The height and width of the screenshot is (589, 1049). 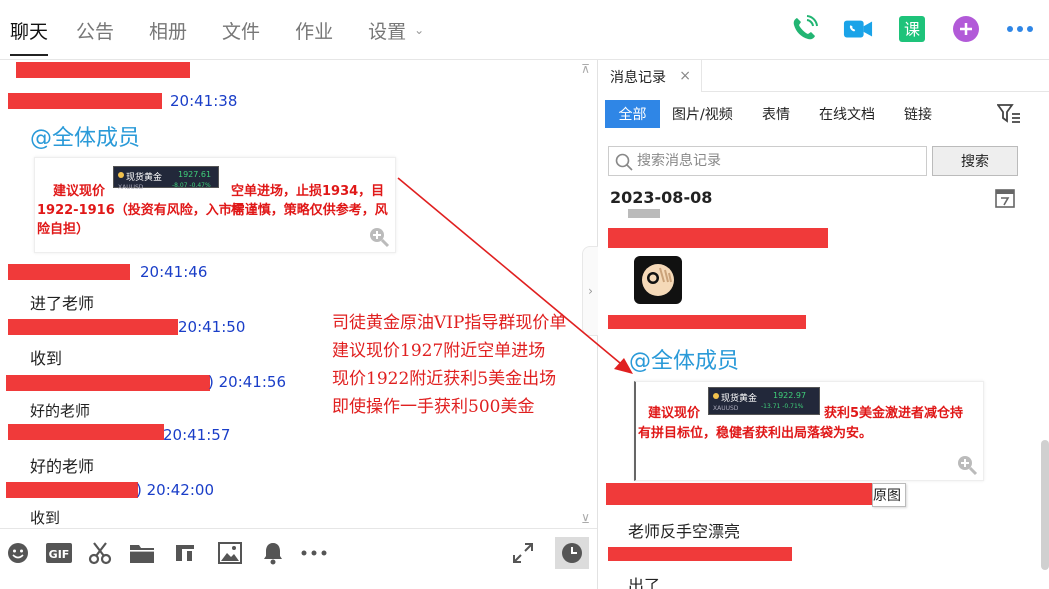 What do you see at coordinates (585, 519) in the screenshot?
I see `scroll-down-icon: ⊻` at bounding box center [585, 519].